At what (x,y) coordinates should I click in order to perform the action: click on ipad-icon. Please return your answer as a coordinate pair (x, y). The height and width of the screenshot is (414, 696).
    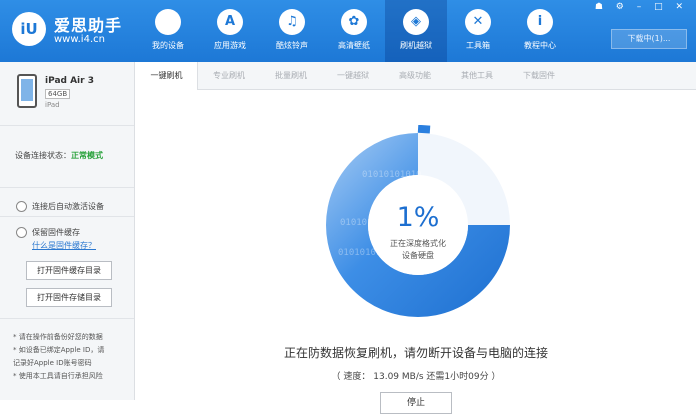
    Looking at the image, I should click on (27, 91).